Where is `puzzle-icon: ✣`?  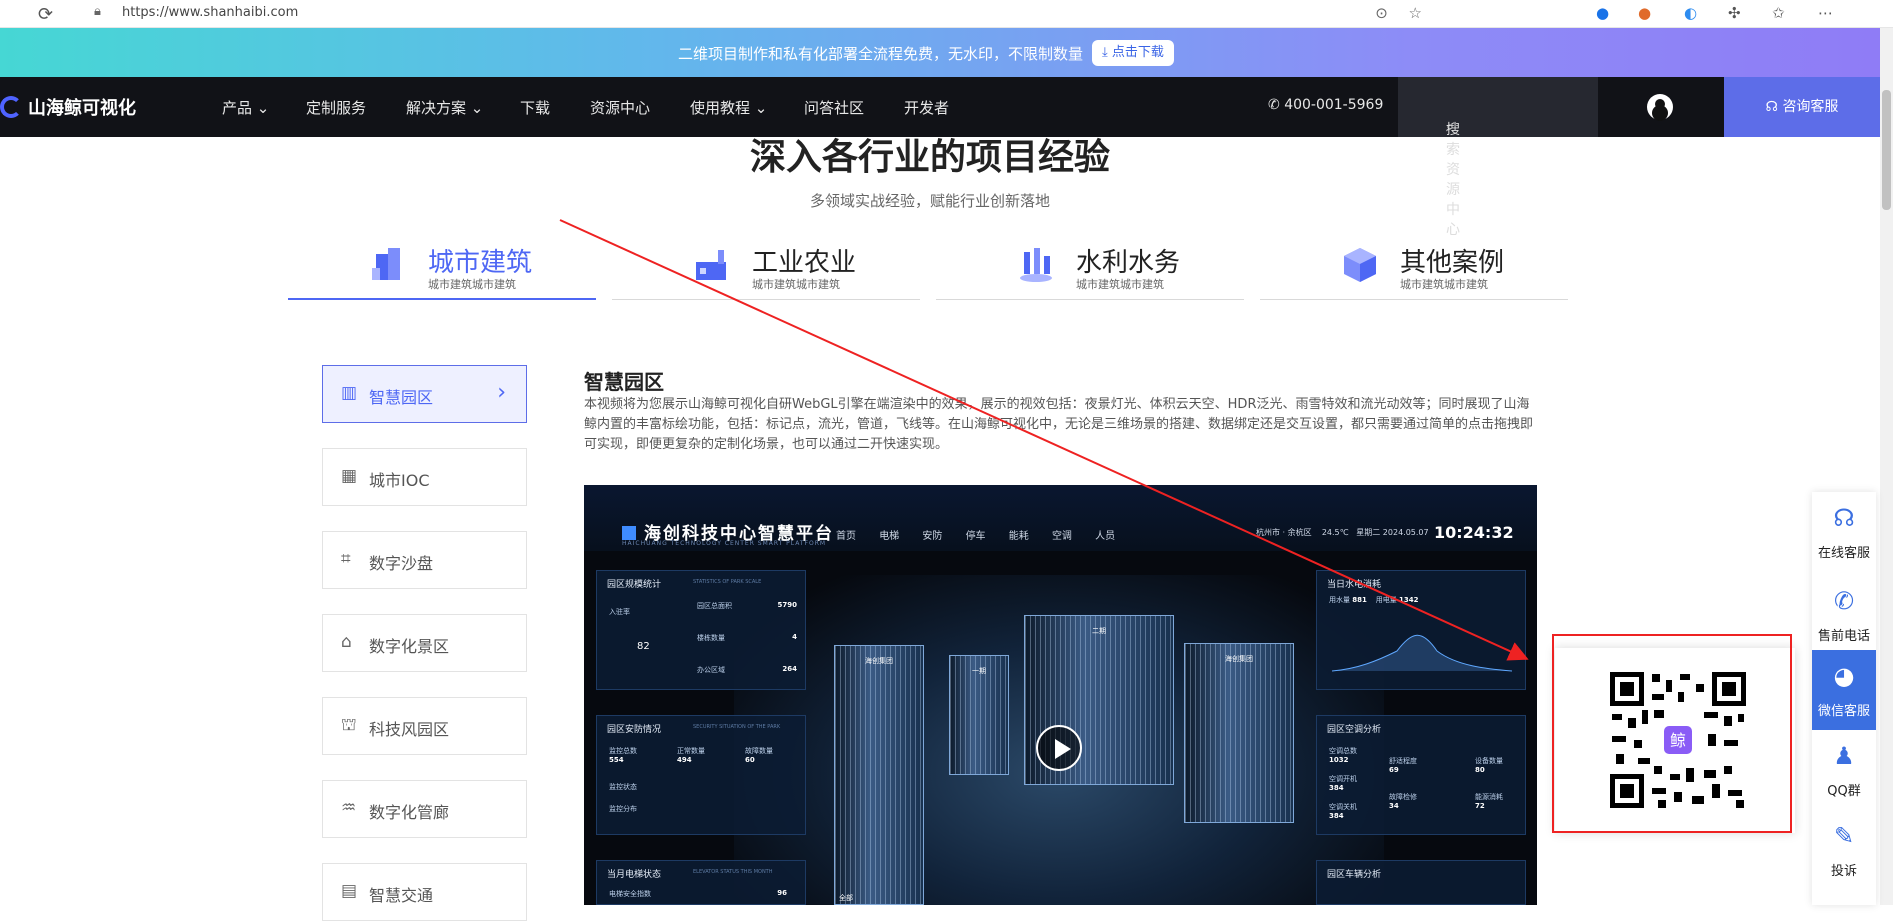
puzzle-icon: ✣ is located at coordinates (1734, 13).